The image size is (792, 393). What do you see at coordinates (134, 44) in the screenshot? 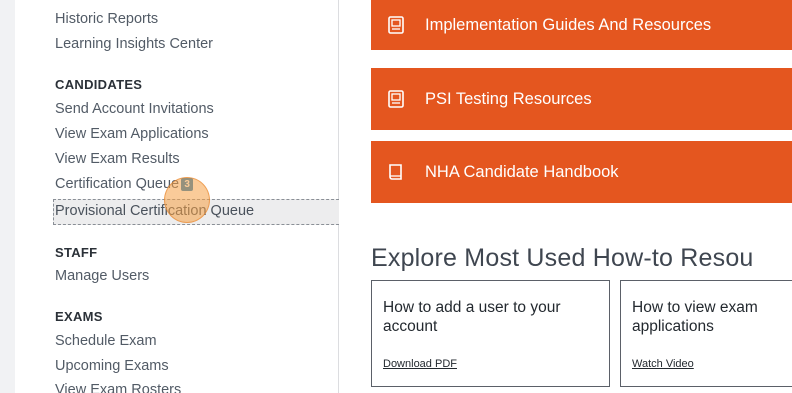
I see `sidebar-item-learning-insights-center: Learning Insights Center` at bounding box center [134, 44].